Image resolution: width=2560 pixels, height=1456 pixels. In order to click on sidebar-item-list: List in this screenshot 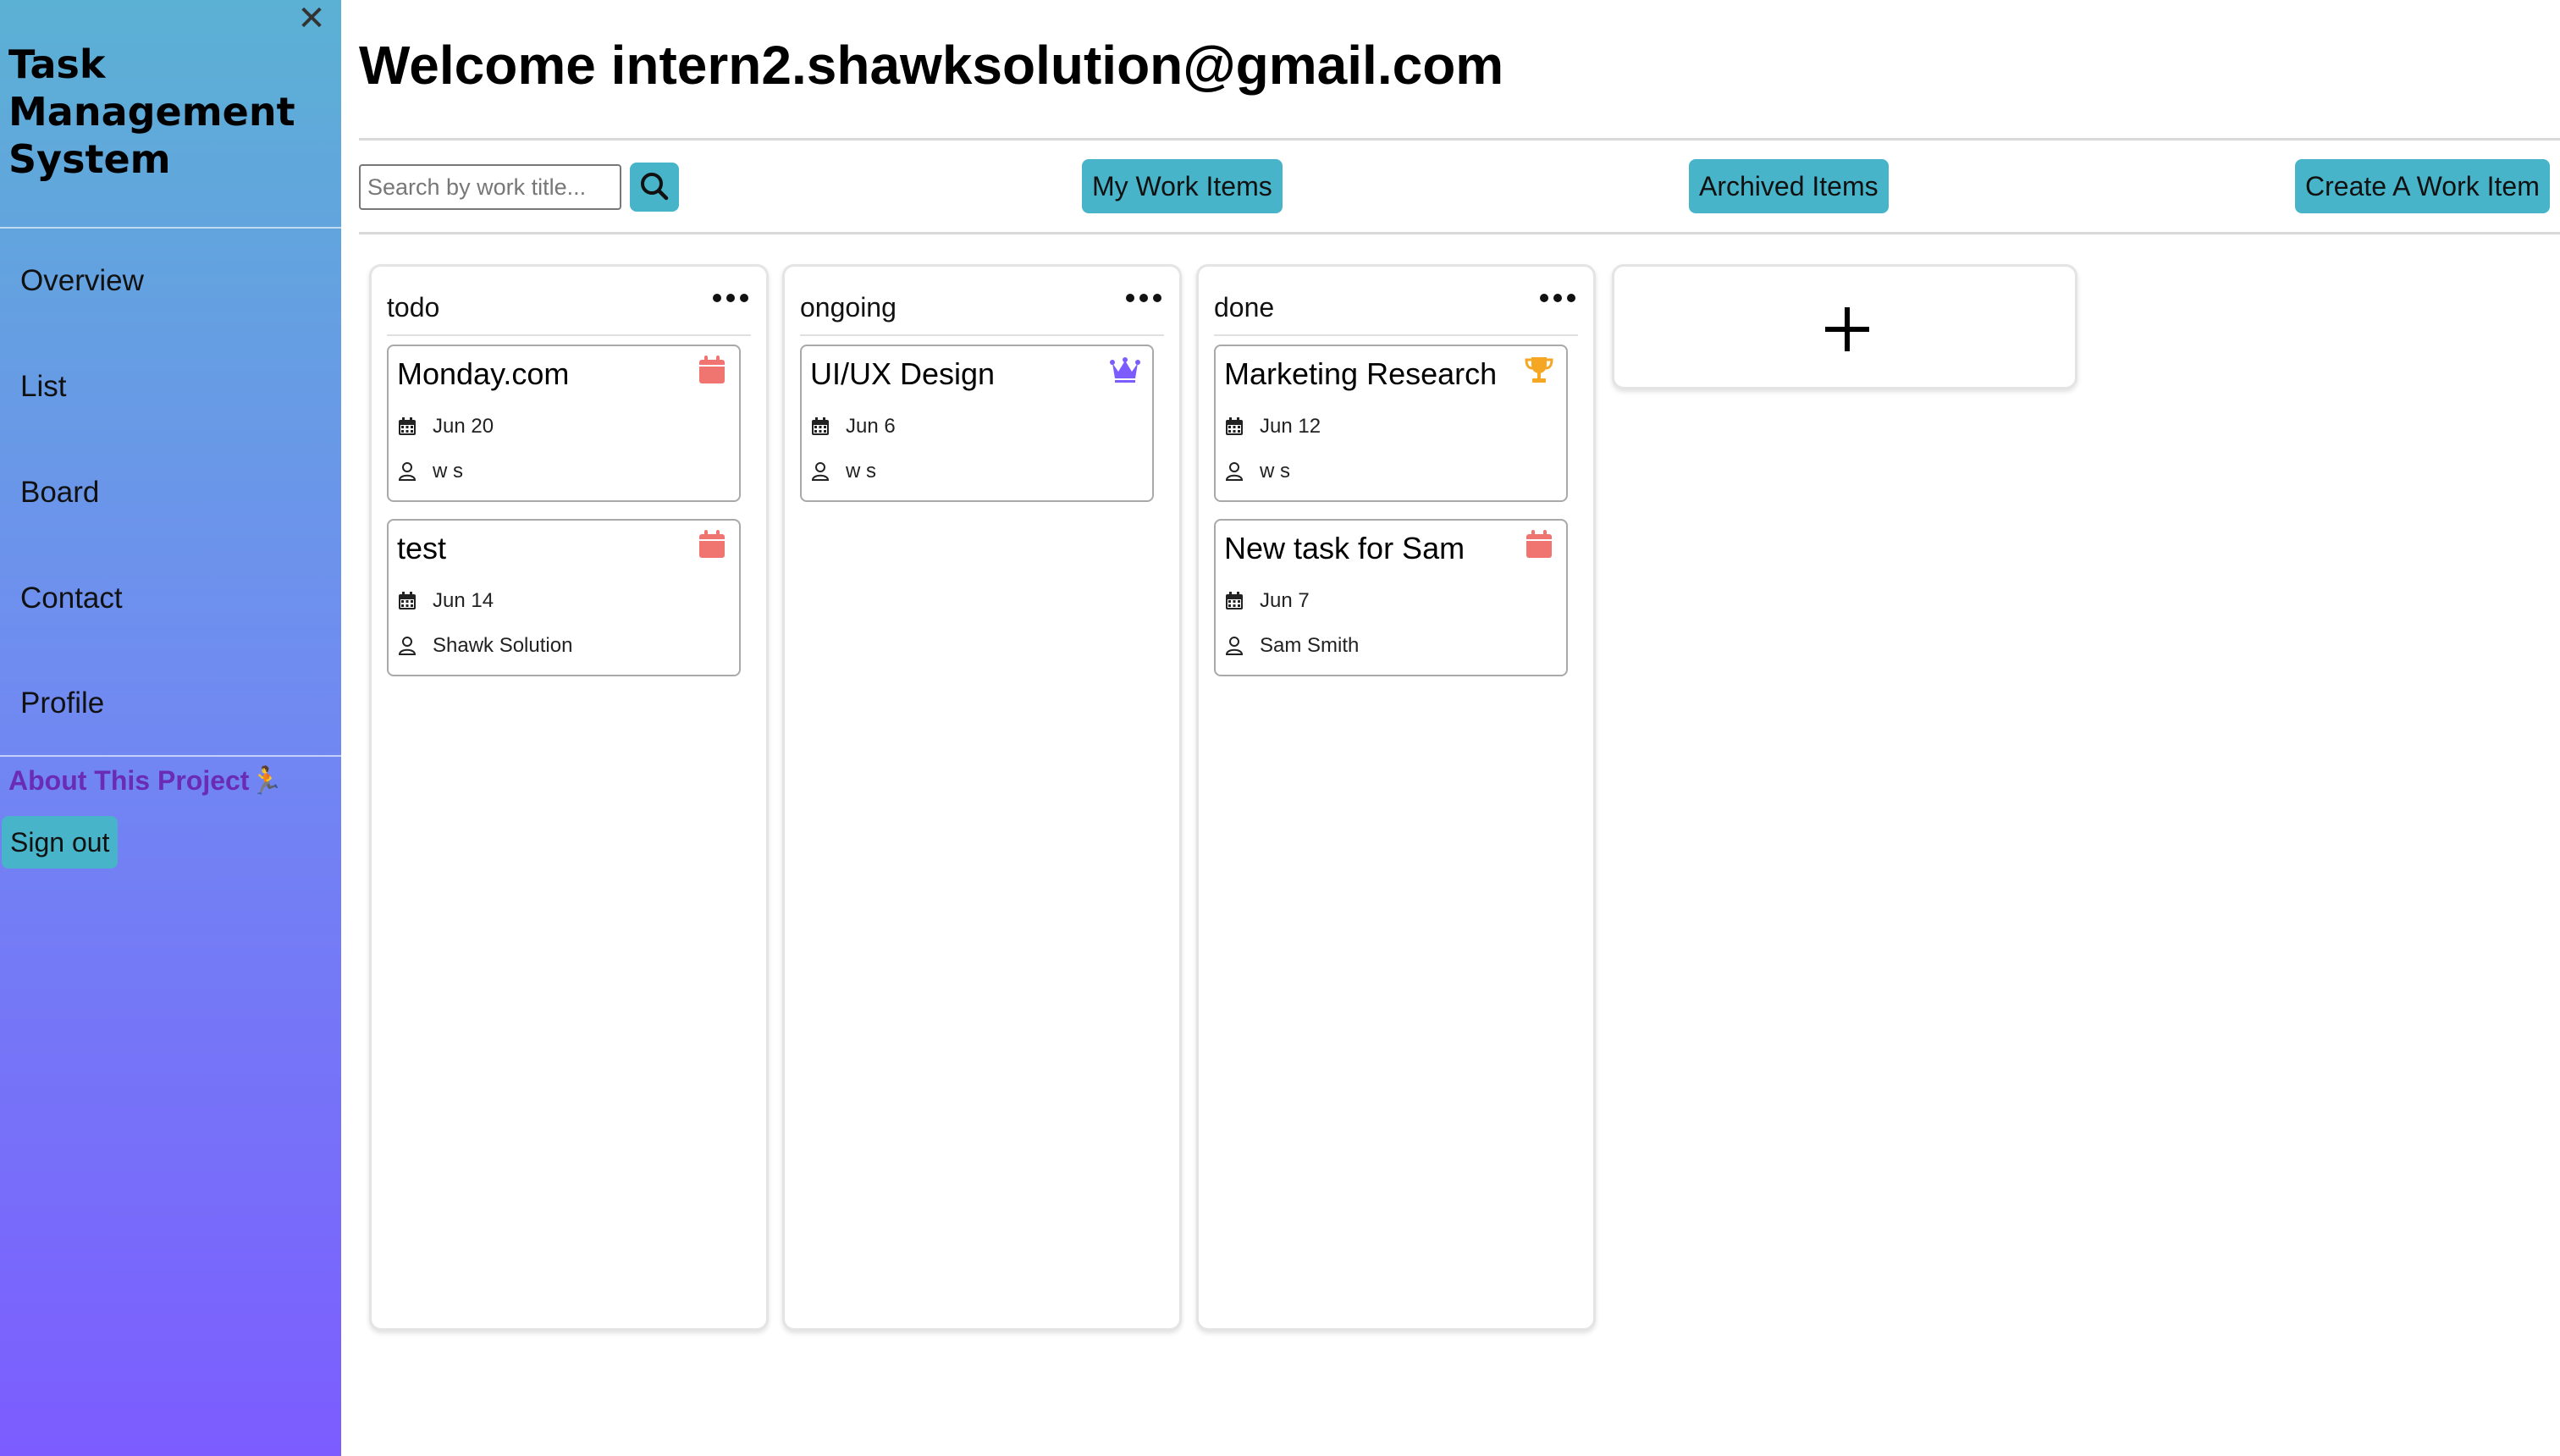, I will do `click(43, 387)`.